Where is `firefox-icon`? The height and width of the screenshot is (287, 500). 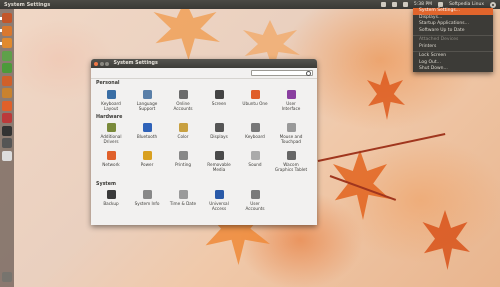 firefox-icon is located at coordinates (7, 43).